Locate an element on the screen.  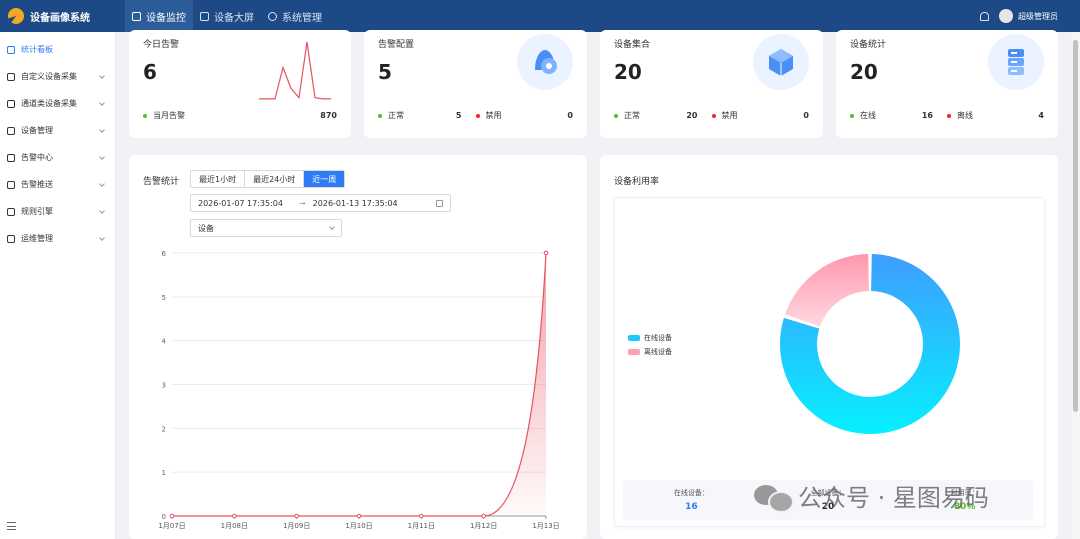
topnav-label: 设备大屏 is located at coordinates (234, 18).